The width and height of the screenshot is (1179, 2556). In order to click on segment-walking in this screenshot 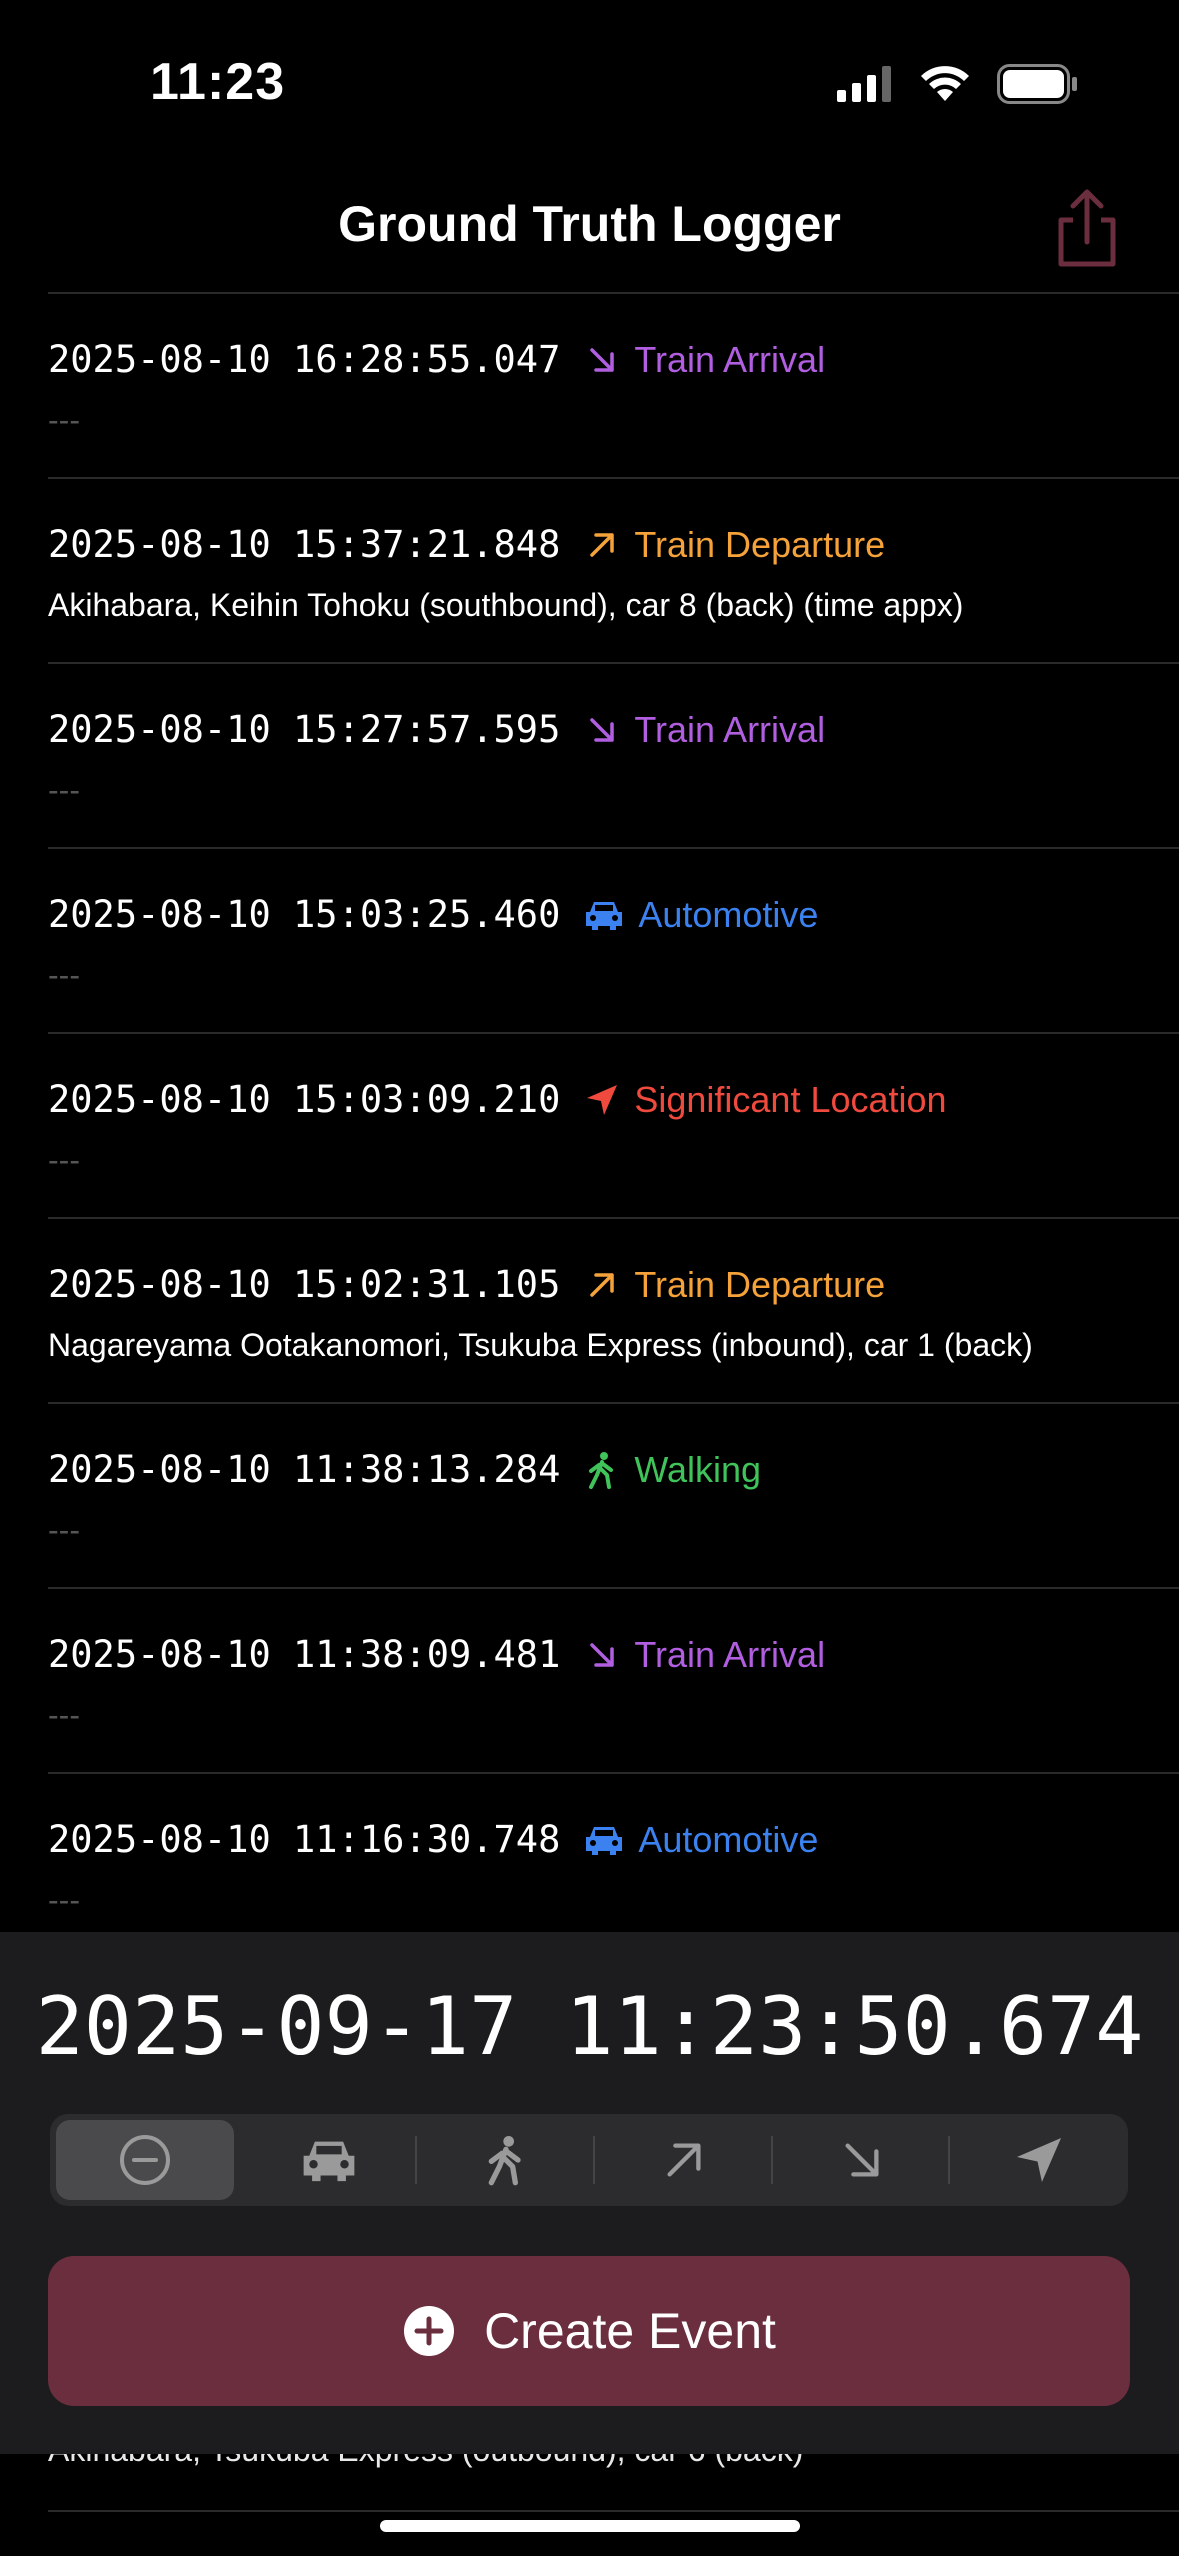, I will do `click(506, 2160)`.